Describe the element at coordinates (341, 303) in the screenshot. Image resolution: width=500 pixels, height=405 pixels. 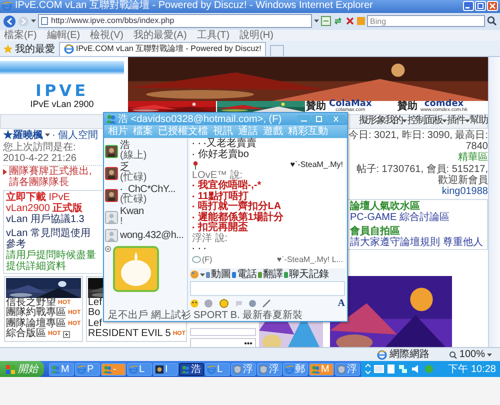
I see `font-button: A` at that location.